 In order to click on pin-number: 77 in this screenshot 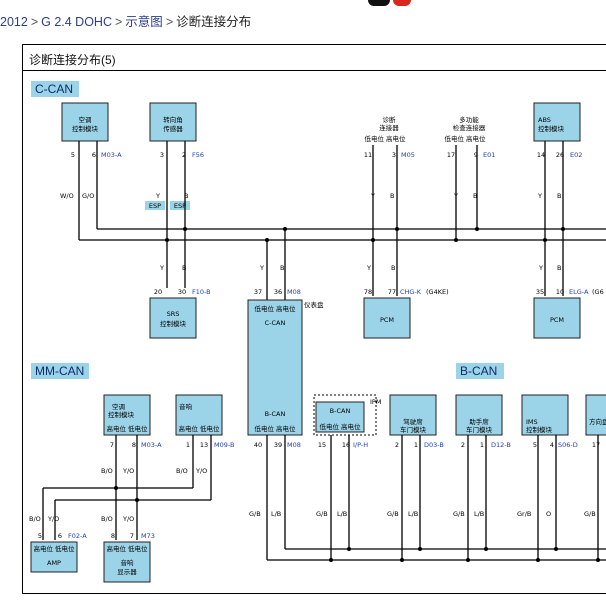, I will do `click(392, 292)`.